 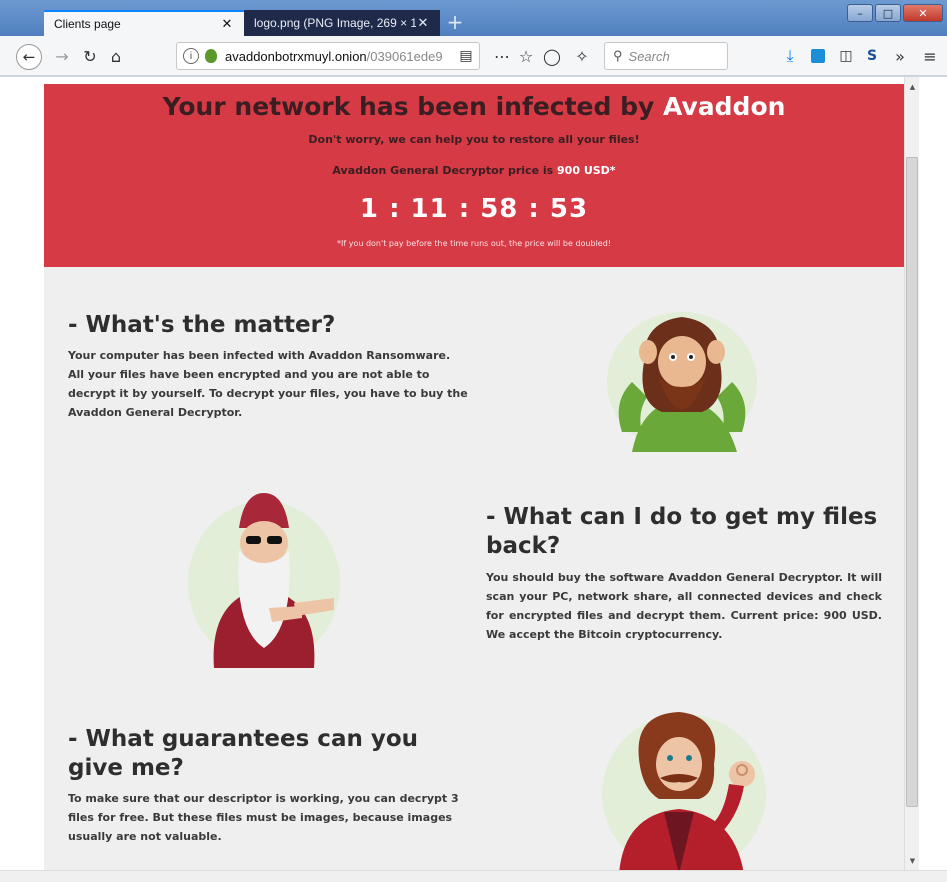 What do you see at coordinates (818, 56) in the screenshot?
I see `skype-icon` at bounding box center [818, 56].